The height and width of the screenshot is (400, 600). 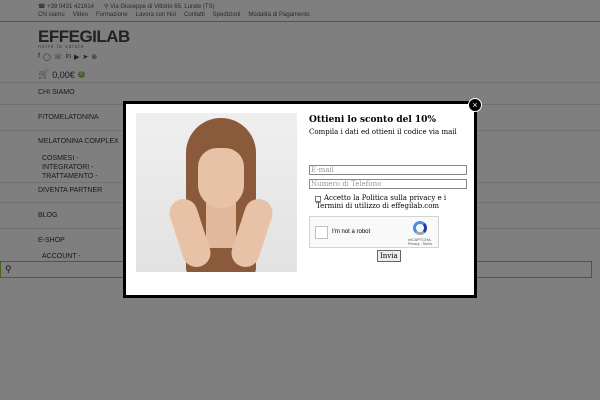 What do you see at coordinates (385, 198) in the screenshot?
I see `privacy-text-1: Accetto la Politica sulla privacy e i` at bounding box center [385, 198].